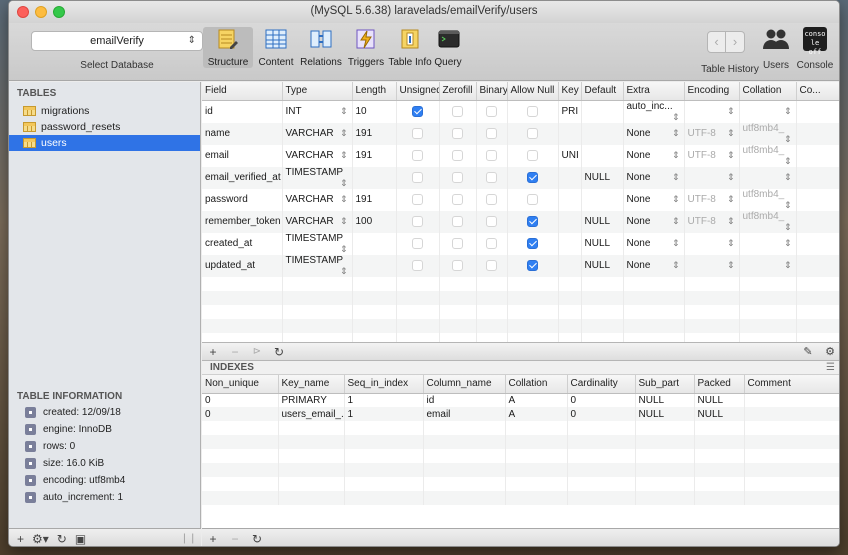 This screenshot has height=555, width=848. Describe the element at coordinates (242, 221) in the screenshot. I see `cell-field: remember_token` at that location.